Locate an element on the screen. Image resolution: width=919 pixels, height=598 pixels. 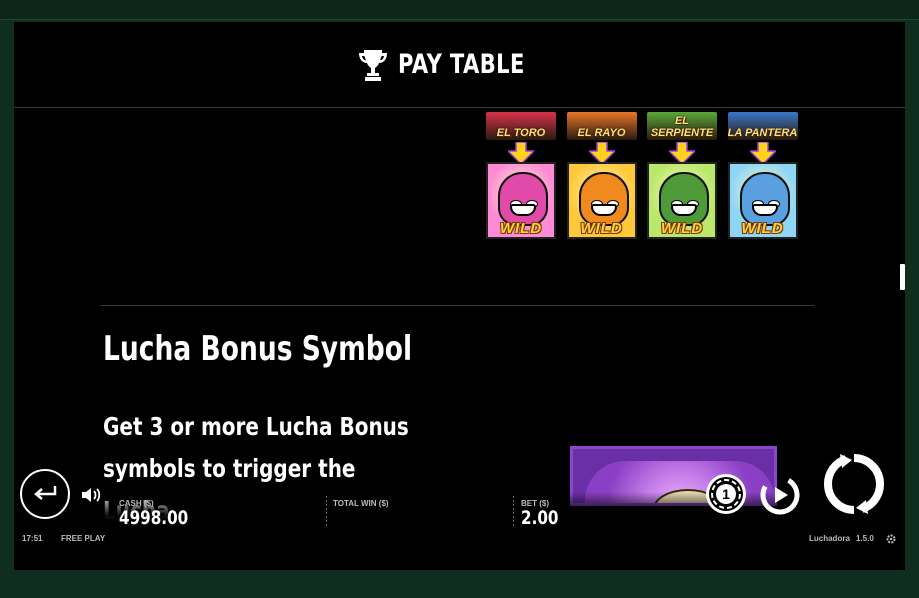
bet-value: 2.00 is located at coordinates (540, 518).